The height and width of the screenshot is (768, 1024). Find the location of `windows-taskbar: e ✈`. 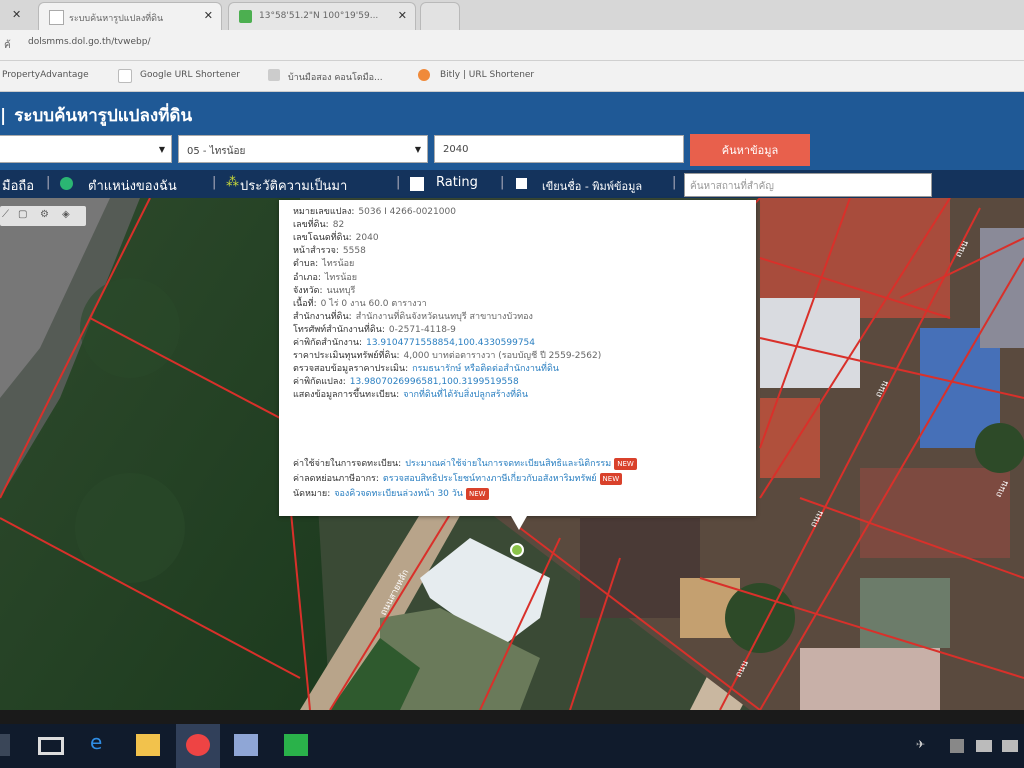

windows-taskbar: e ✈ is located at coordinates (512, 746).